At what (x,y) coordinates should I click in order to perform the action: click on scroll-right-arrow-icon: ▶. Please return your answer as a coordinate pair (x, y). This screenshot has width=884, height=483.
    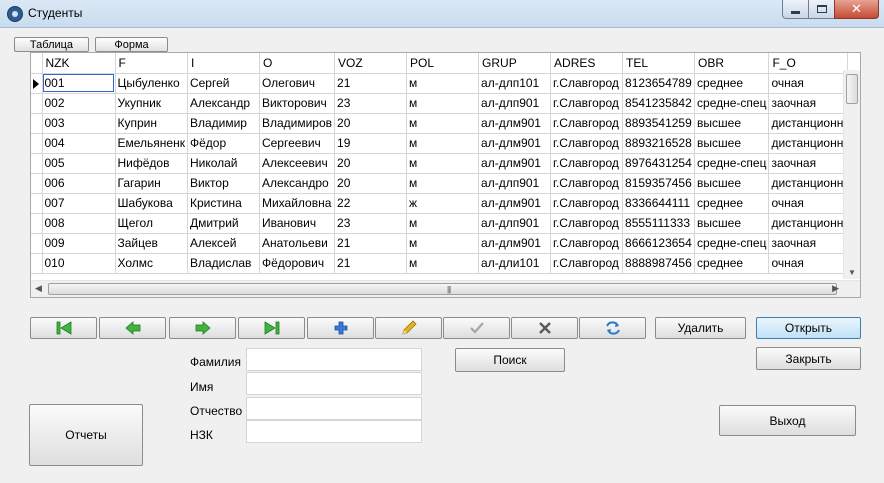
    Looking at the image, I should click on (835, 288).